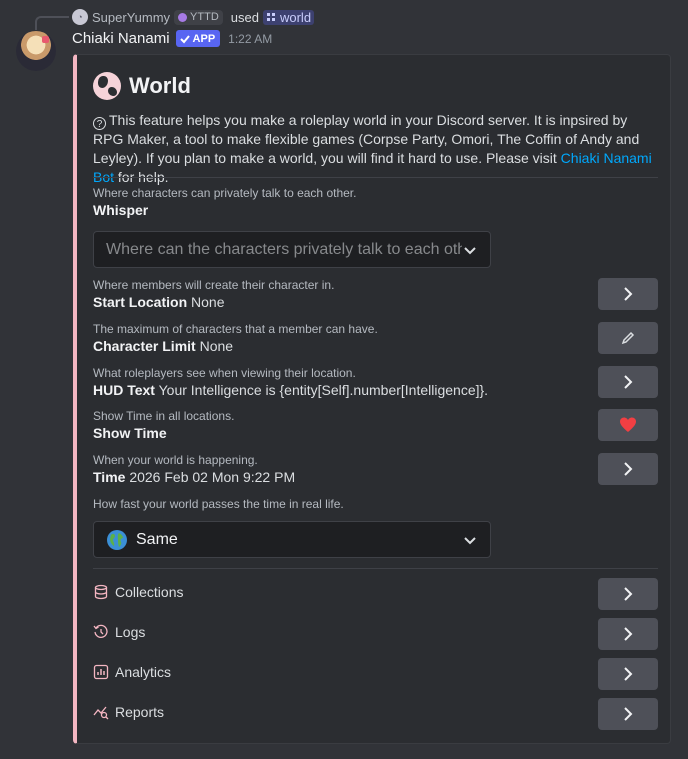 Image resolution: width=688 pixels, height=759 pixels. What do you see at coordinates (121, 210) in the screenshot?
I see `whisper-label: Whisper` at bounding box center [121, 210].